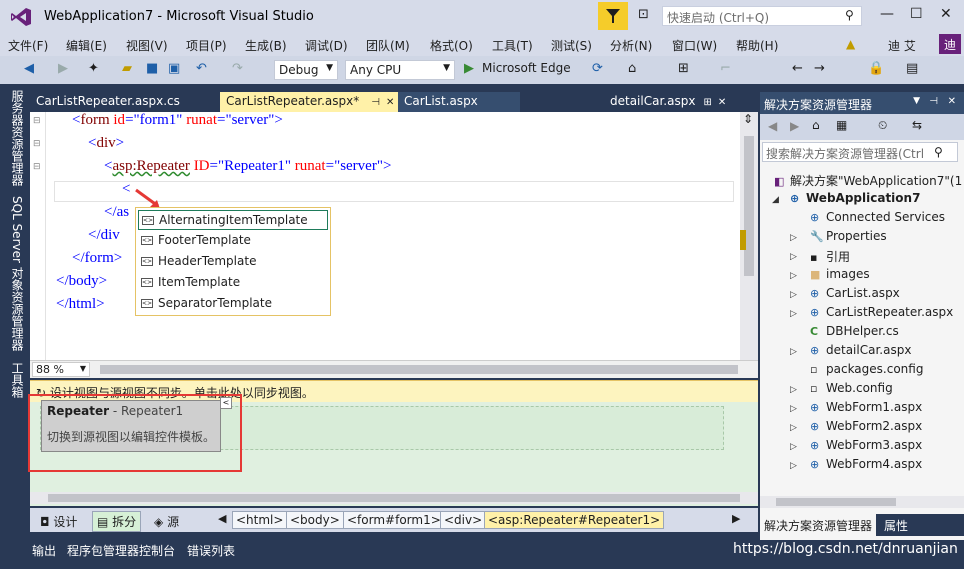  What do you see at coordinates (854, 333) in the screenshot?
I see `tree-item: C DBHelper.cs` at bounding box center [854, 333].